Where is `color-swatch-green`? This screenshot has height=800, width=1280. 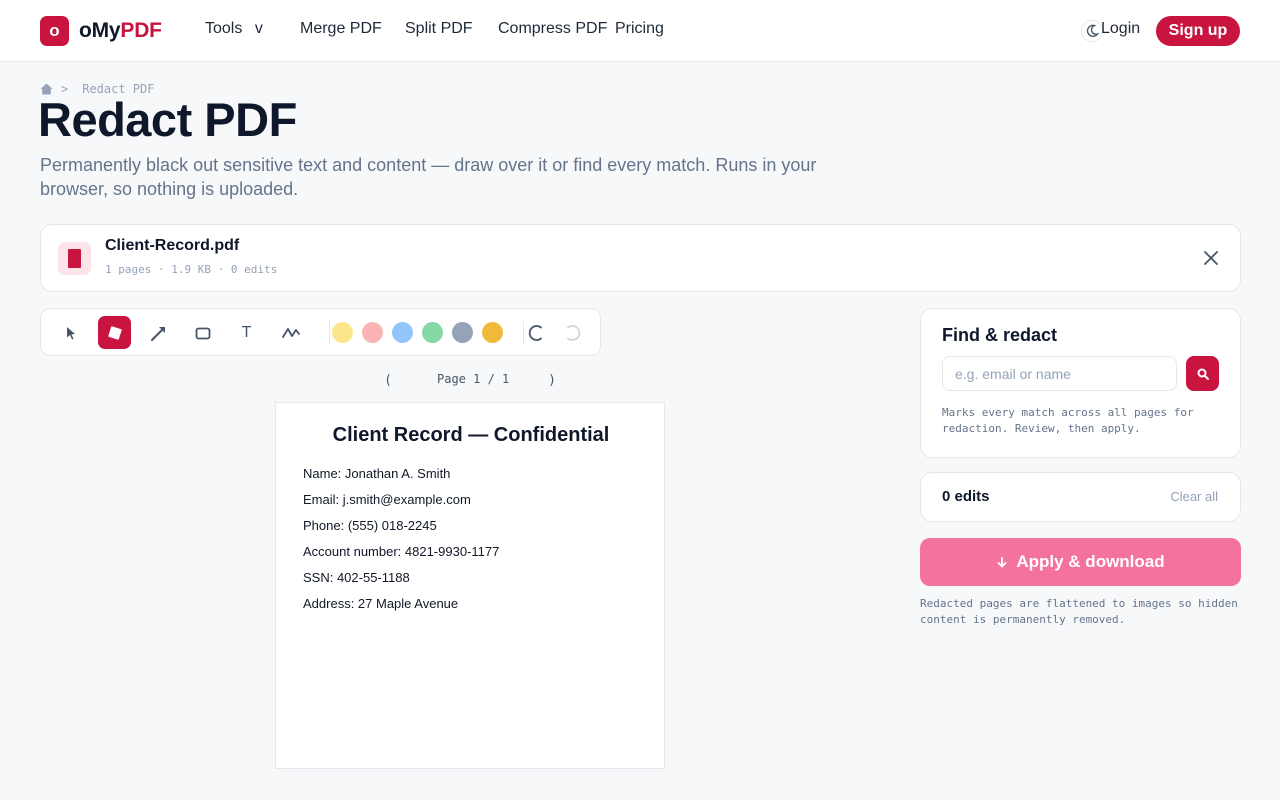
color-swatch-green is located at coordinates (432, 332).